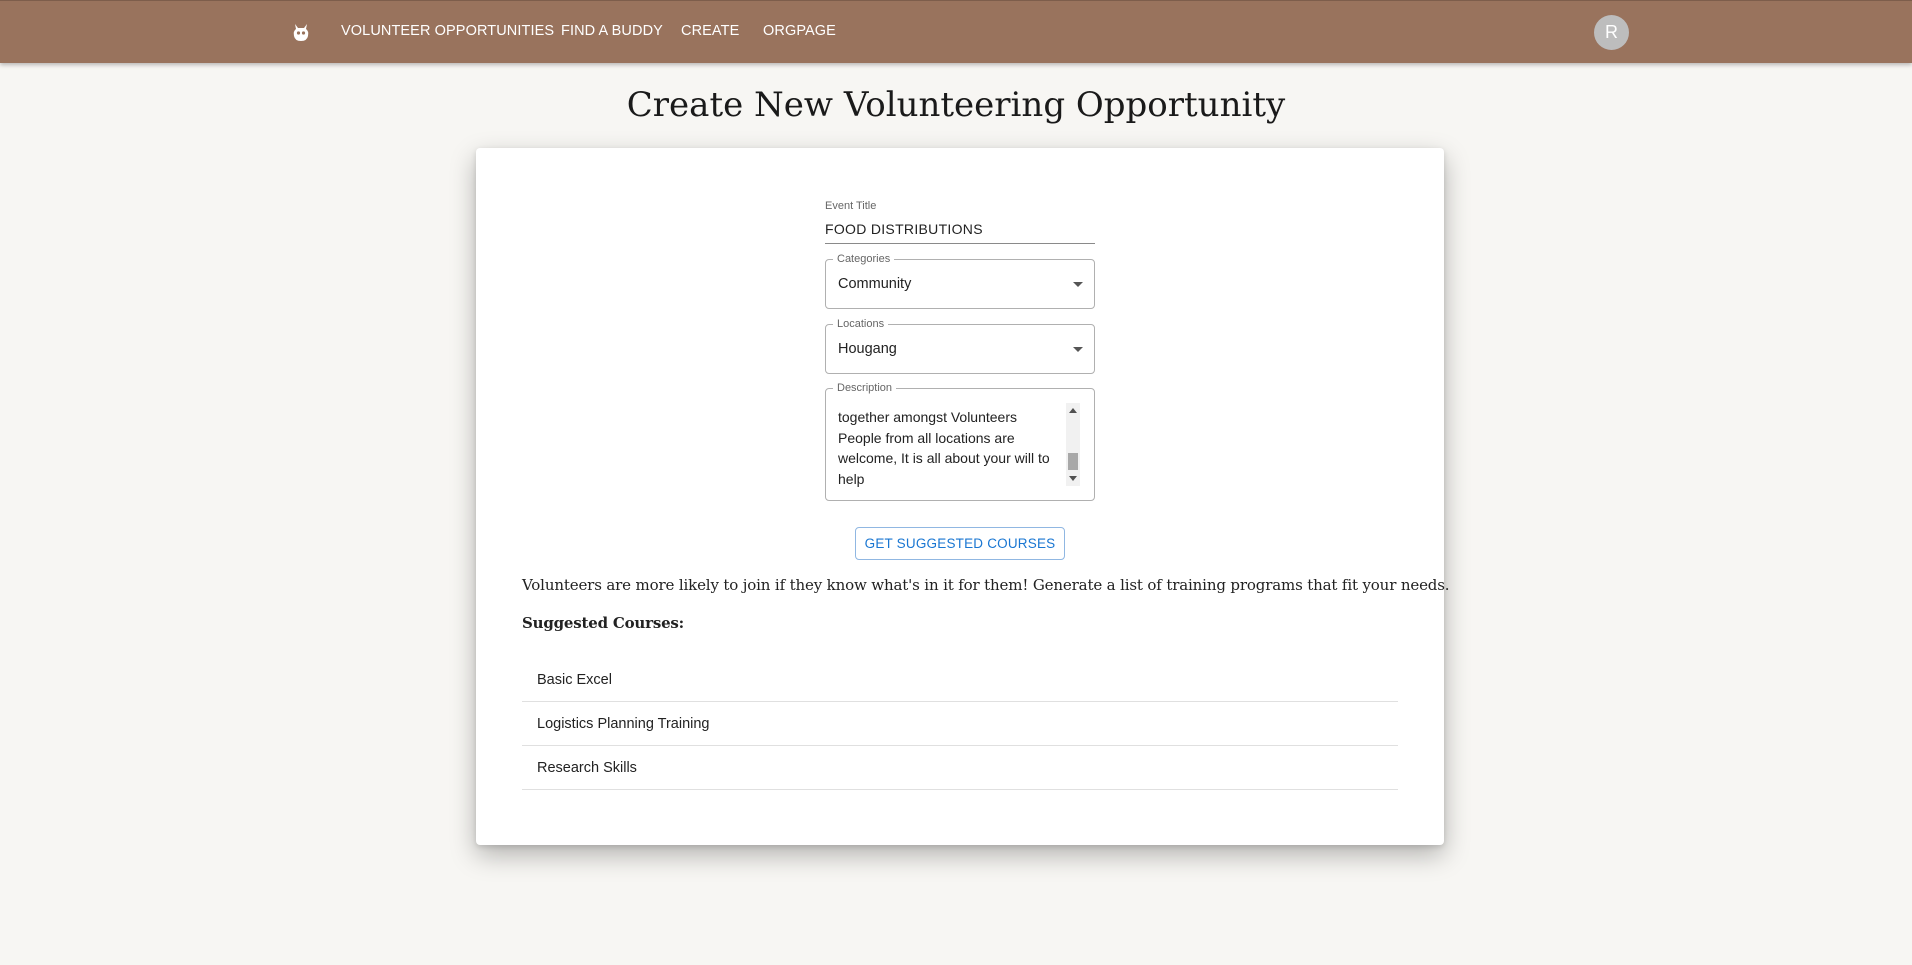 The width and height of the screenshot is (1912, 965). What do you see at coordinates (875, 284) in the screenshot?
I see `categories-value: Community` at bounding box center [875, 284].